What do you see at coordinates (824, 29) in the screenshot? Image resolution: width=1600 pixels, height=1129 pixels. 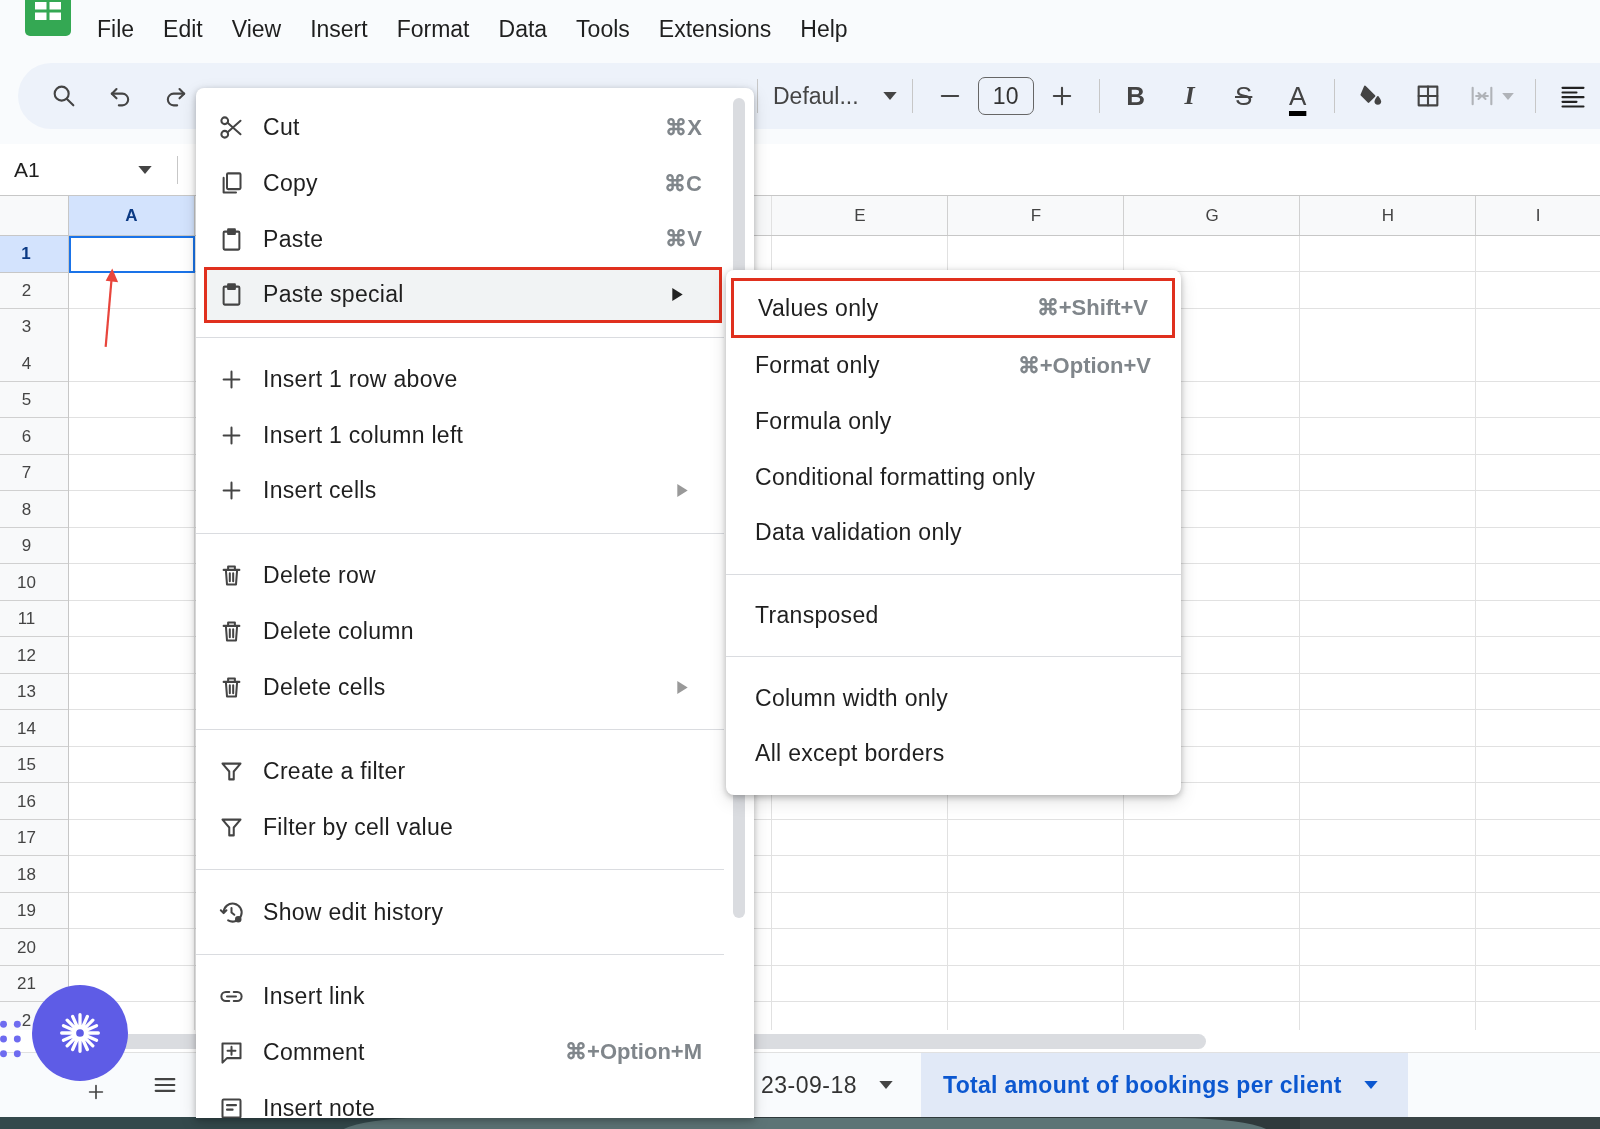 I see `menu-item: Help` at bounding box center [824, 29].